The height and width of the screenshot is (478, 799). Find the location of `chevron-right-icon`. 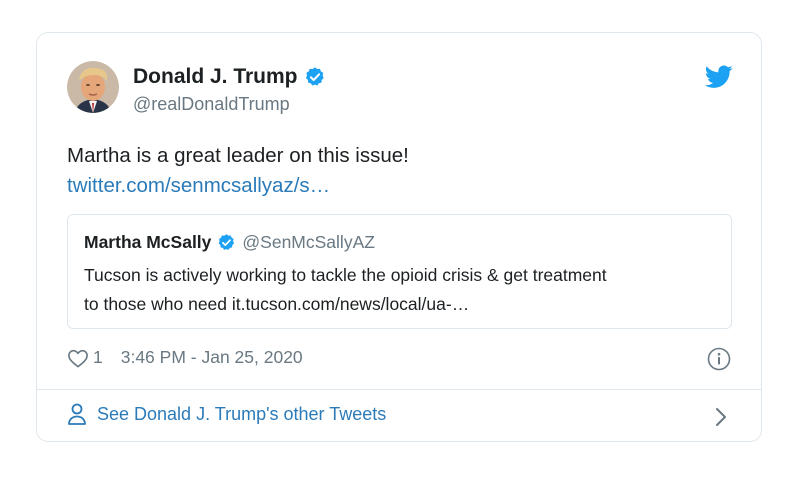

chevron-right-icon is located at coordinates (721, 417).